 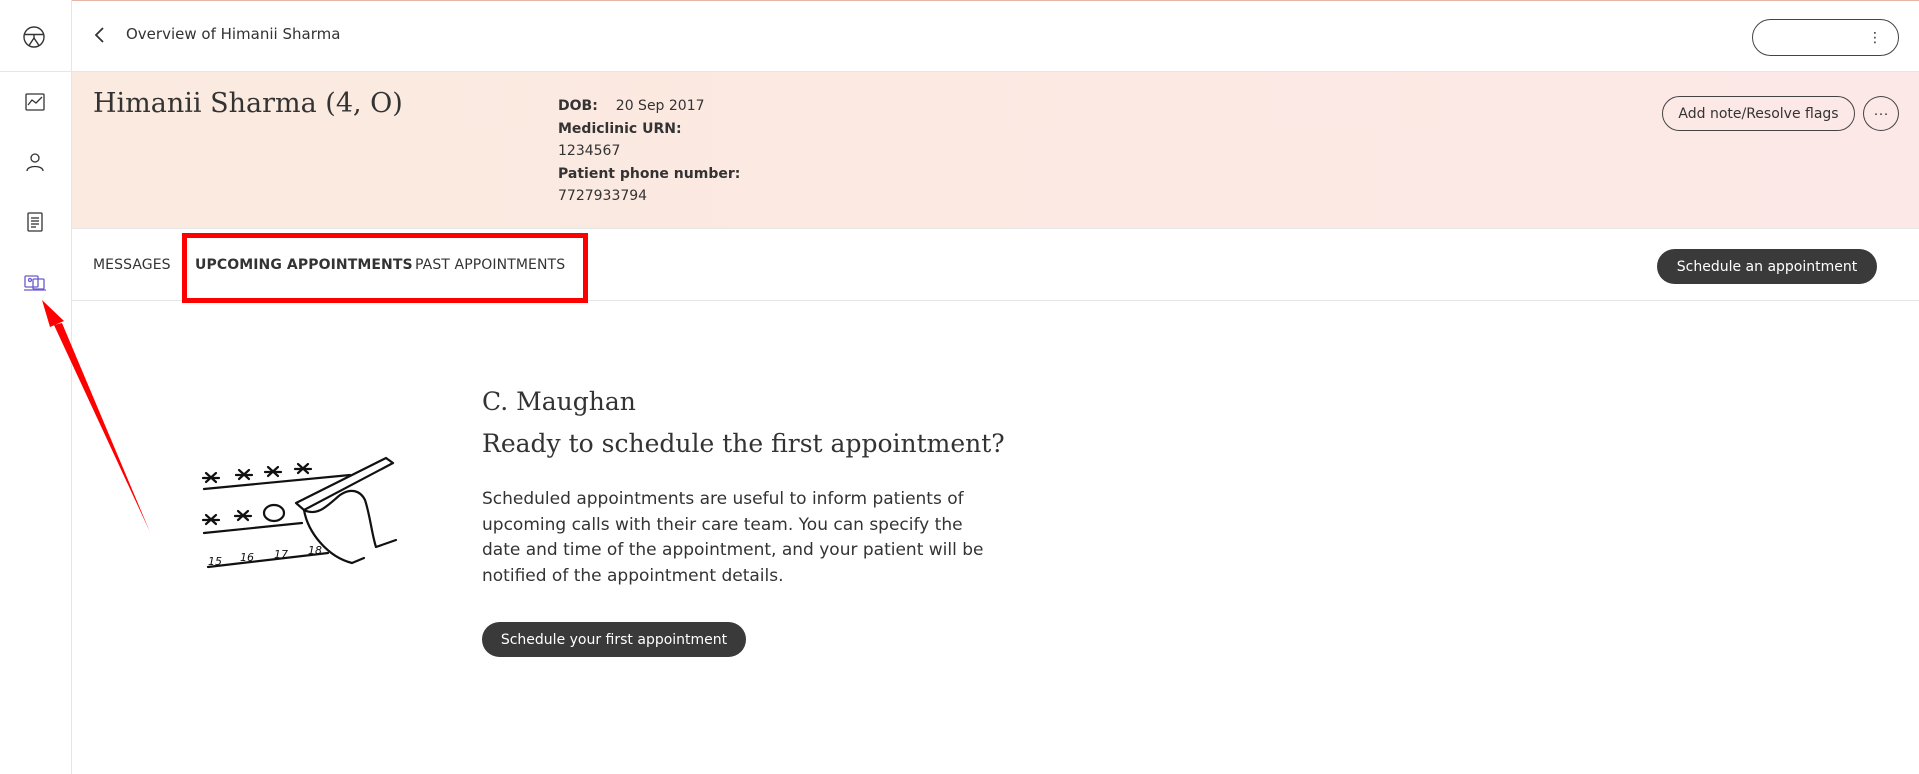 I want to click on logo-icon, so click(x=34, y=37).